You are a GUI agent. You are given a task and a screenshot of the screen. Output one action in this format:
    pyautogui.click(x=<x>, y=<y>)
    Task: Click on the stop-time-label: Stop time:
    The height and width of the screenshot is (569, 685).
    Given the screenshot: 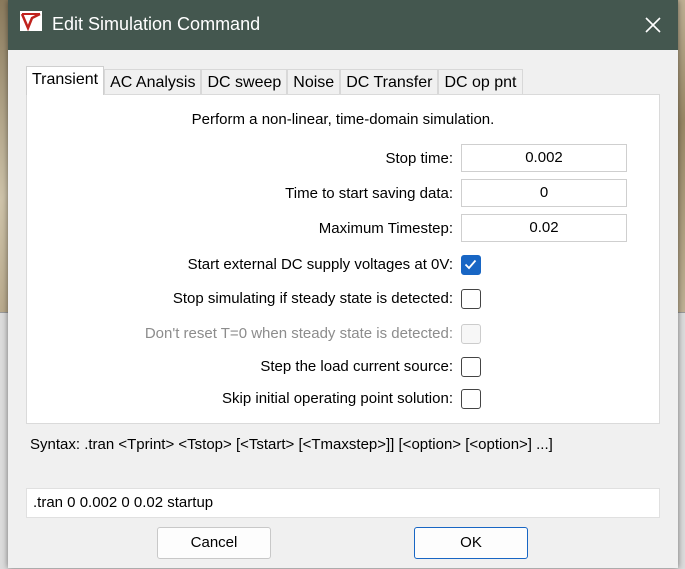 What is the action you would take?
    pyautogui.click(x=419, y=158)
    